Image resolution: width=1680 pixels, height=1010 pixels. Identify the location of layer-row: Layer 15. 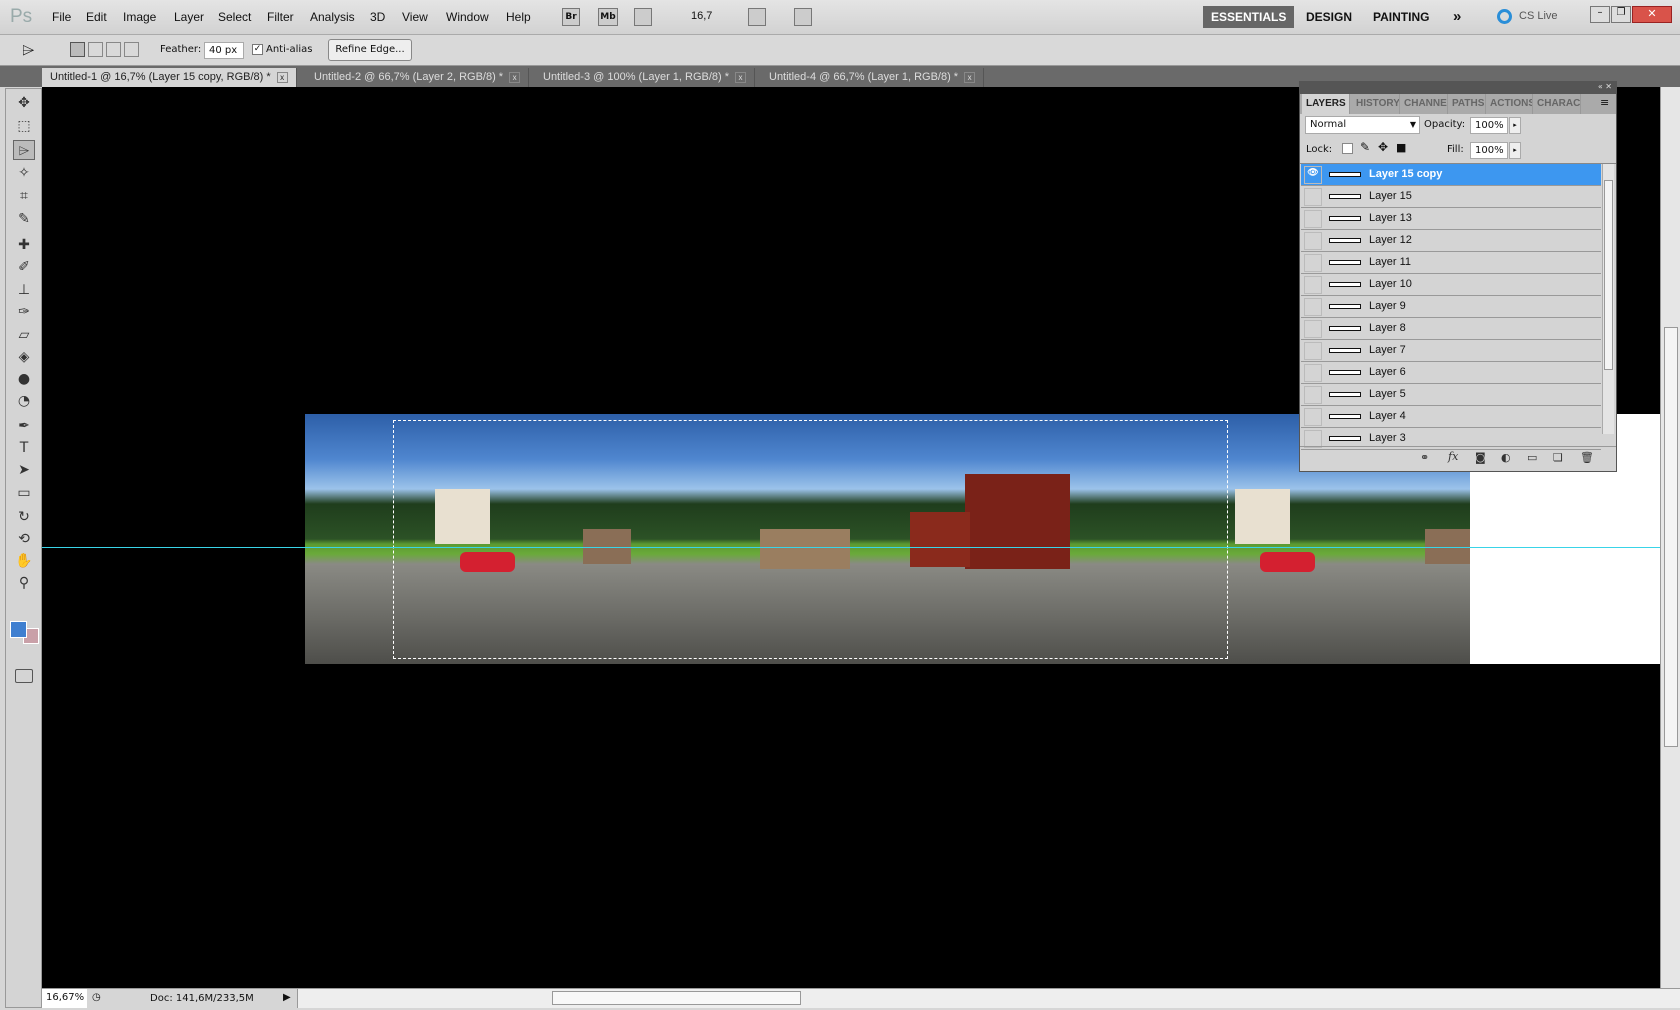
(1451, 197).